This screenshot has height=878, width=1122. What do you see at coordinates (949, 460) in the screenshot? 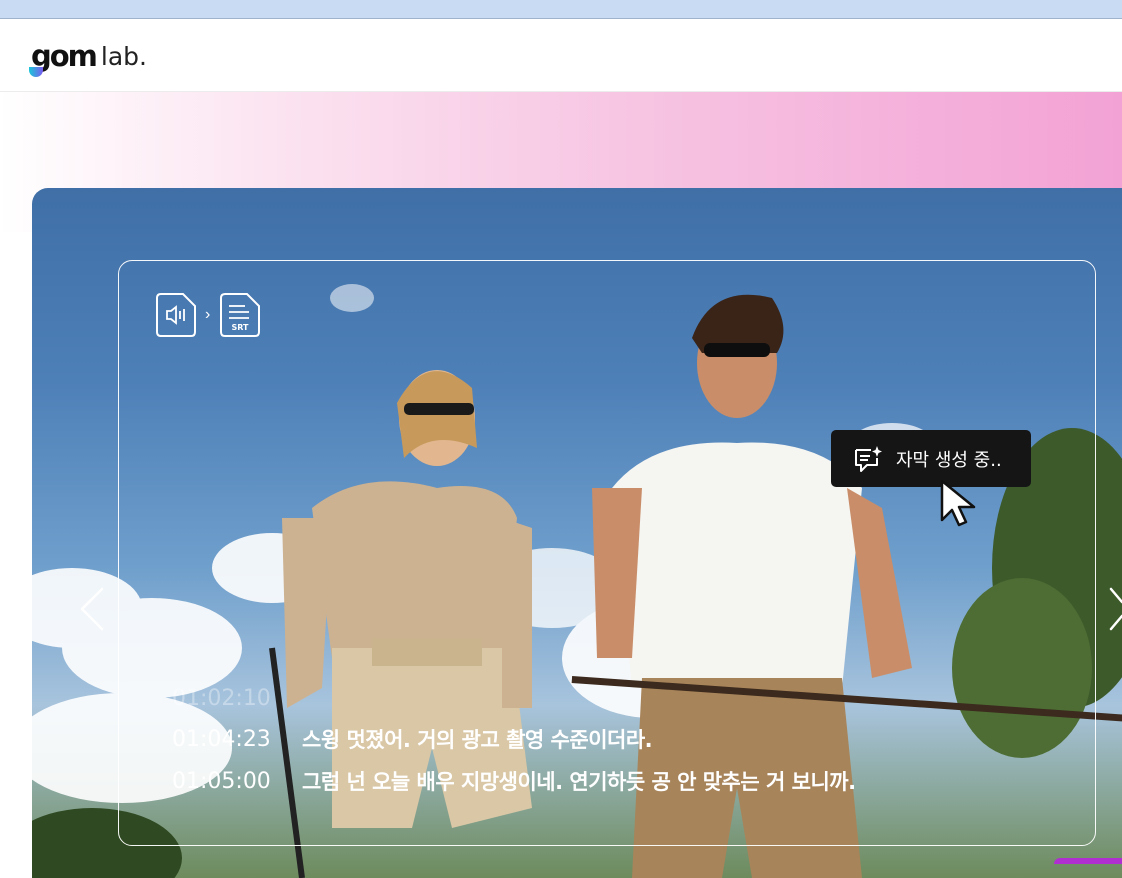
I see `tooltip-text: 자막 생성 중..` at bounding box center [949, 460].